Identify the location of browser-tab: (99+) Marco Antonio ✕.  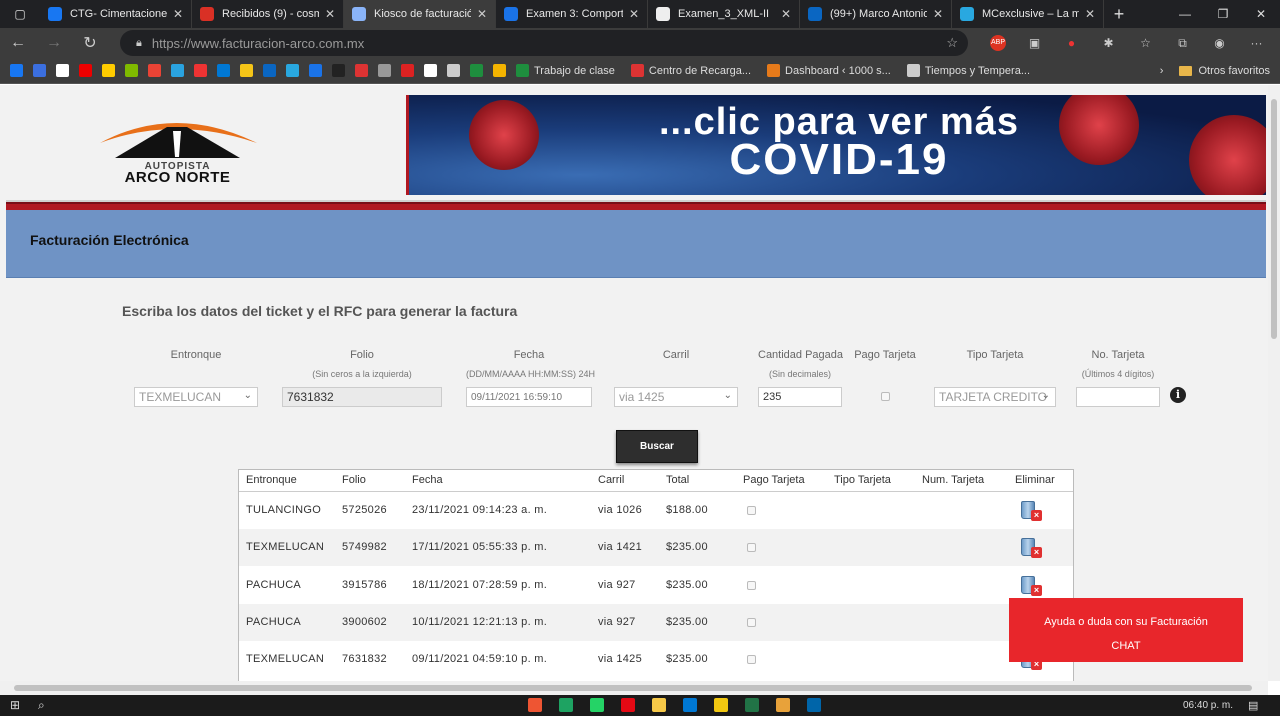
(876, 14).